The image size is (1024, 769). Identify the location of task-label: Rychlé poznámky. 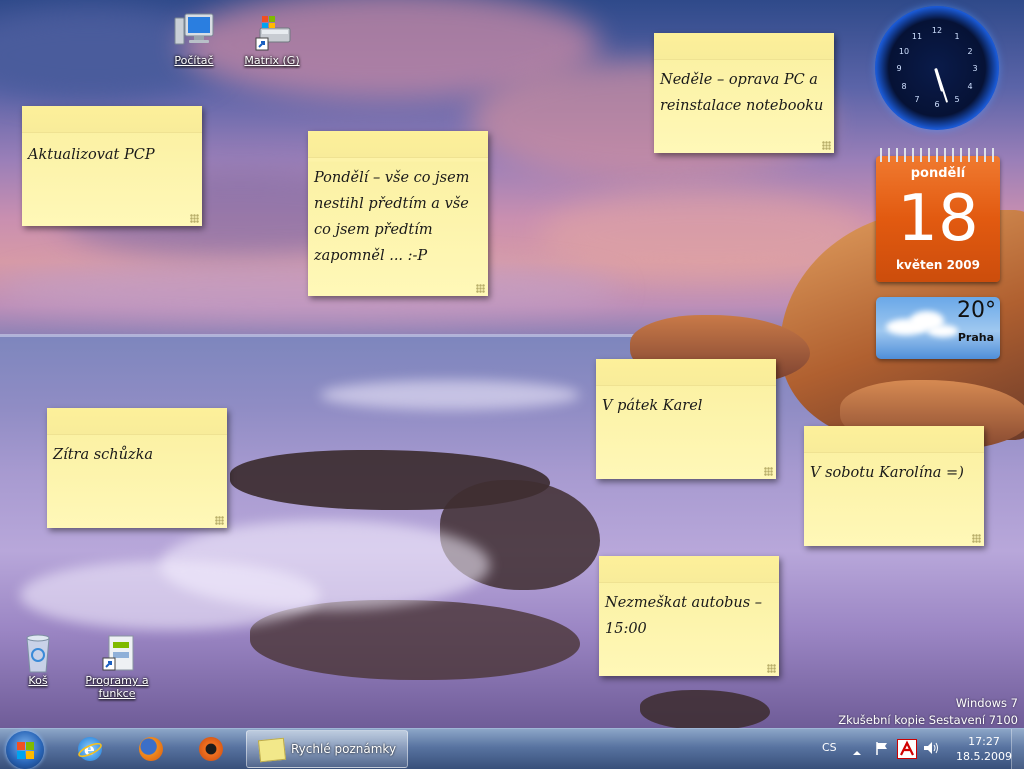
(344, 749).